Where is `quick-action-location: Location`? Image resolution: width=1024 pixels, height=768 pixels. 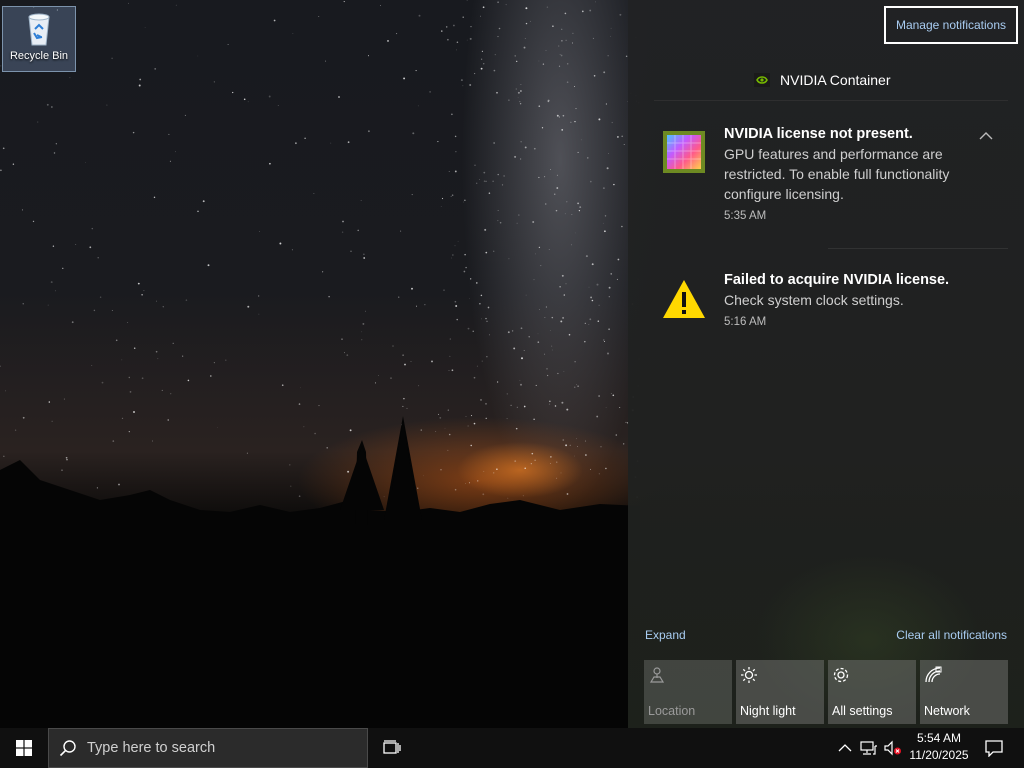
quick-action-location: Location is located at coordinates (688, 692).